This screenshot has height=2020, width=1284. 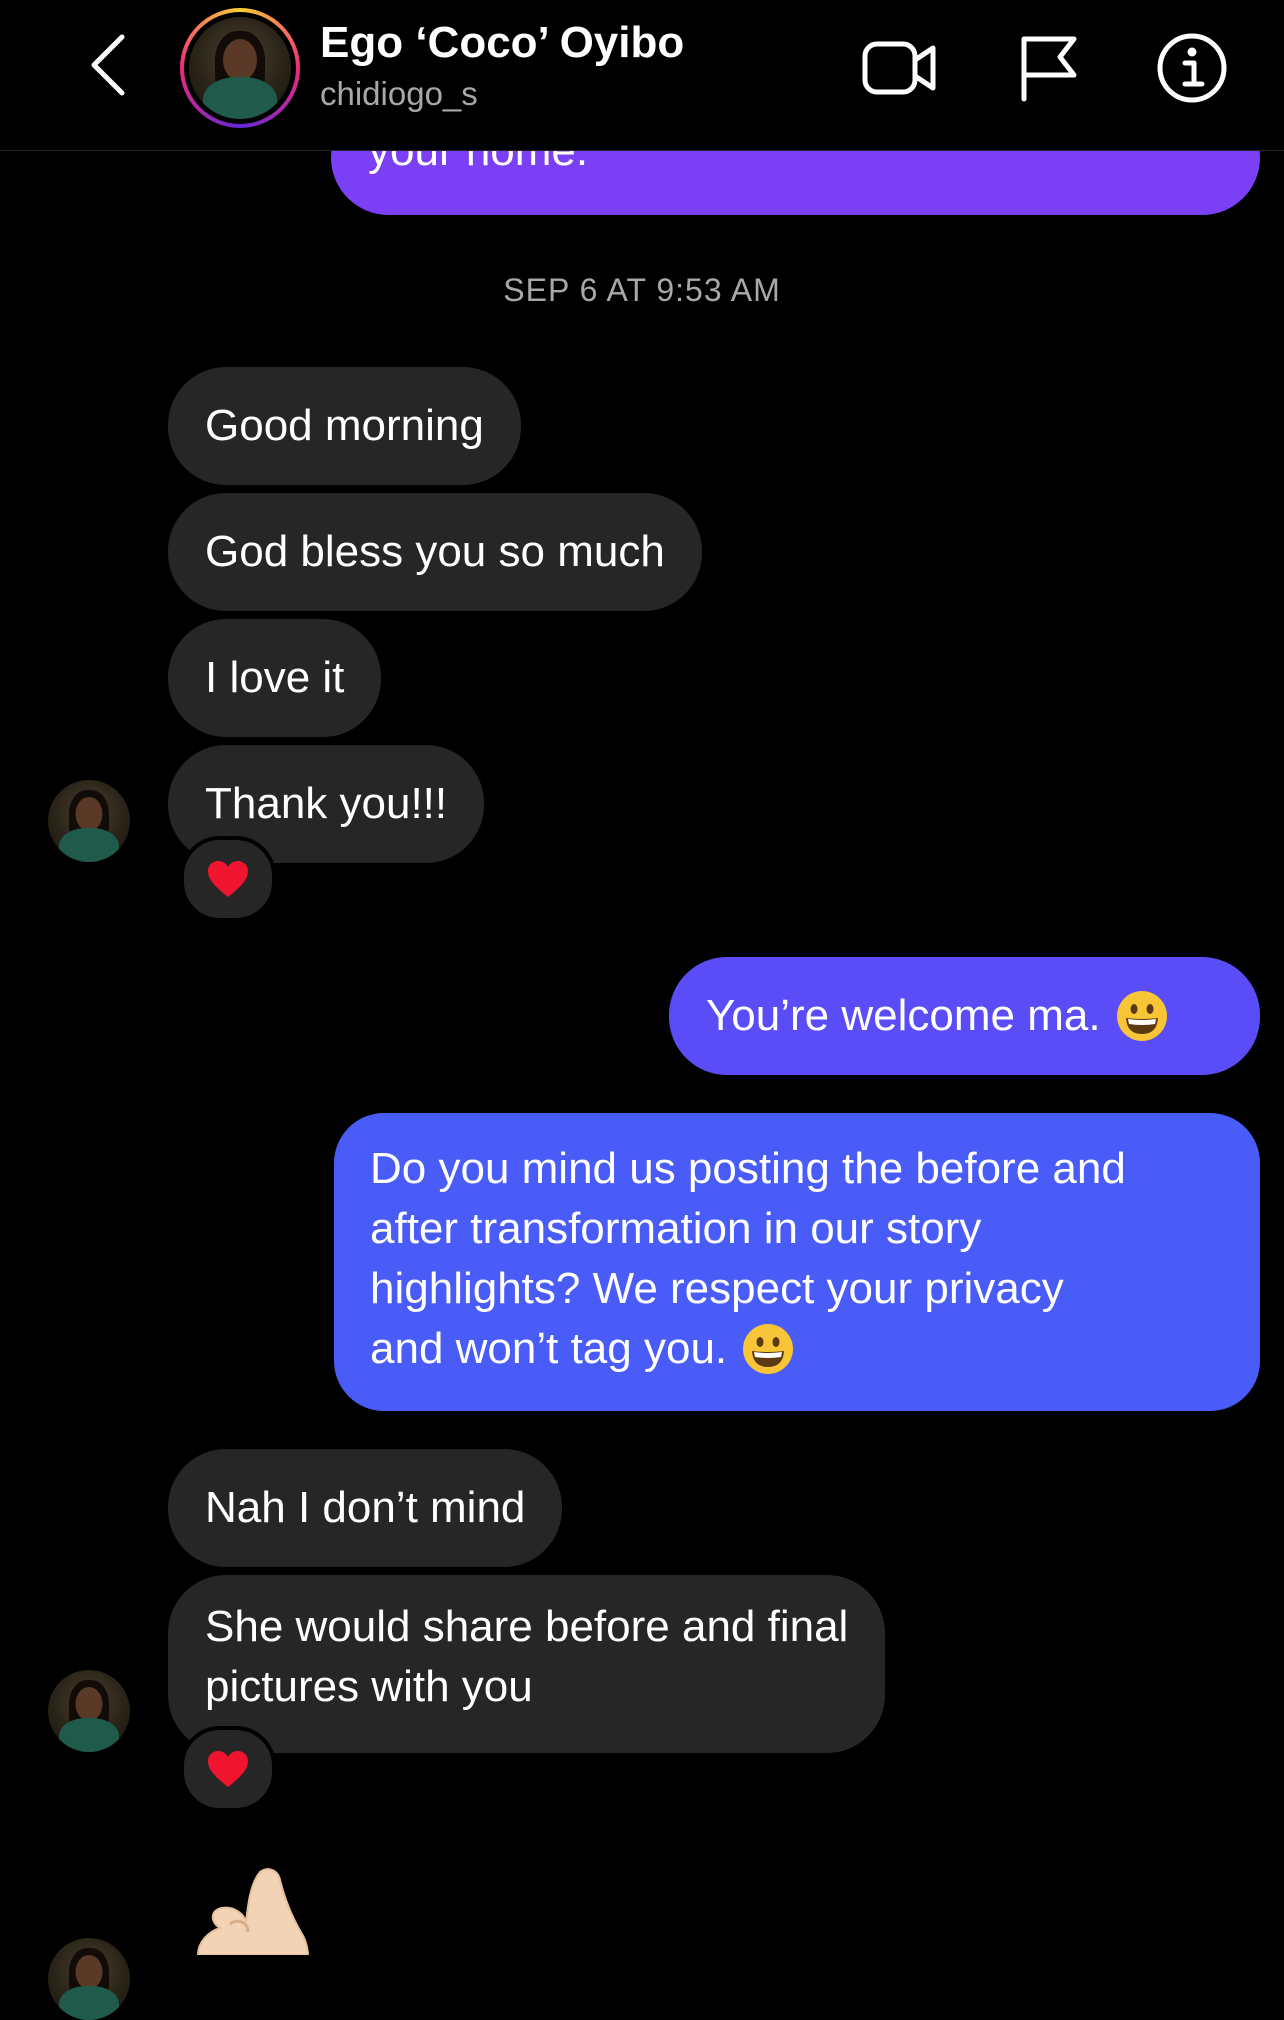 I want to click on contact-name: Ego ‘Coco’ Oyibo, so click(x=502, y=42).